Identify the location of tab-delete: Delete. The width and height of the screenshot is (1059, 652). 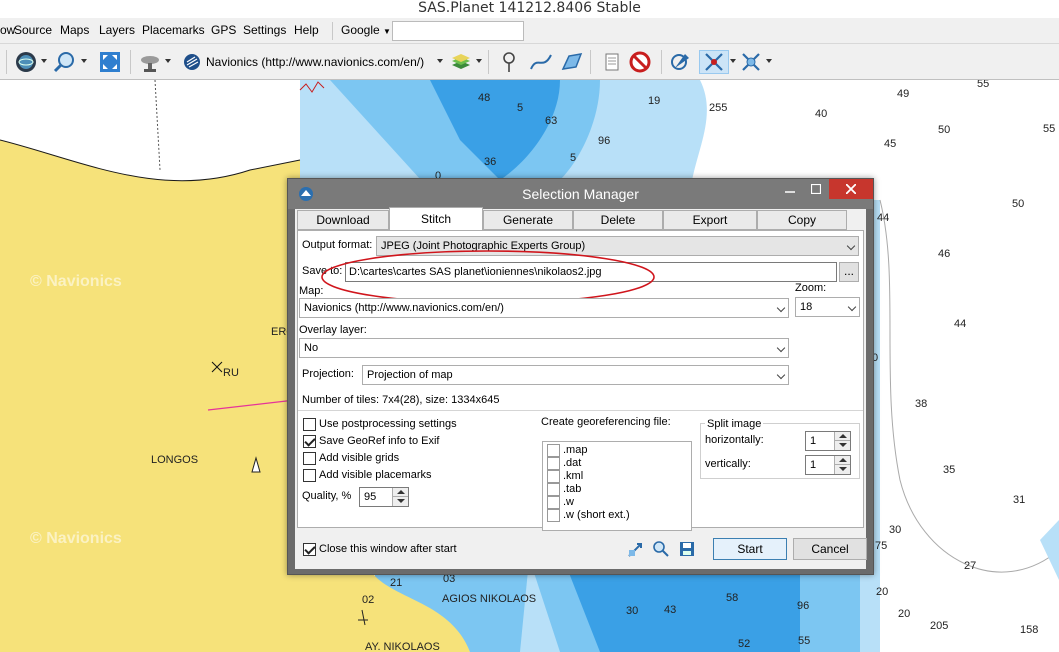
(618, 220).